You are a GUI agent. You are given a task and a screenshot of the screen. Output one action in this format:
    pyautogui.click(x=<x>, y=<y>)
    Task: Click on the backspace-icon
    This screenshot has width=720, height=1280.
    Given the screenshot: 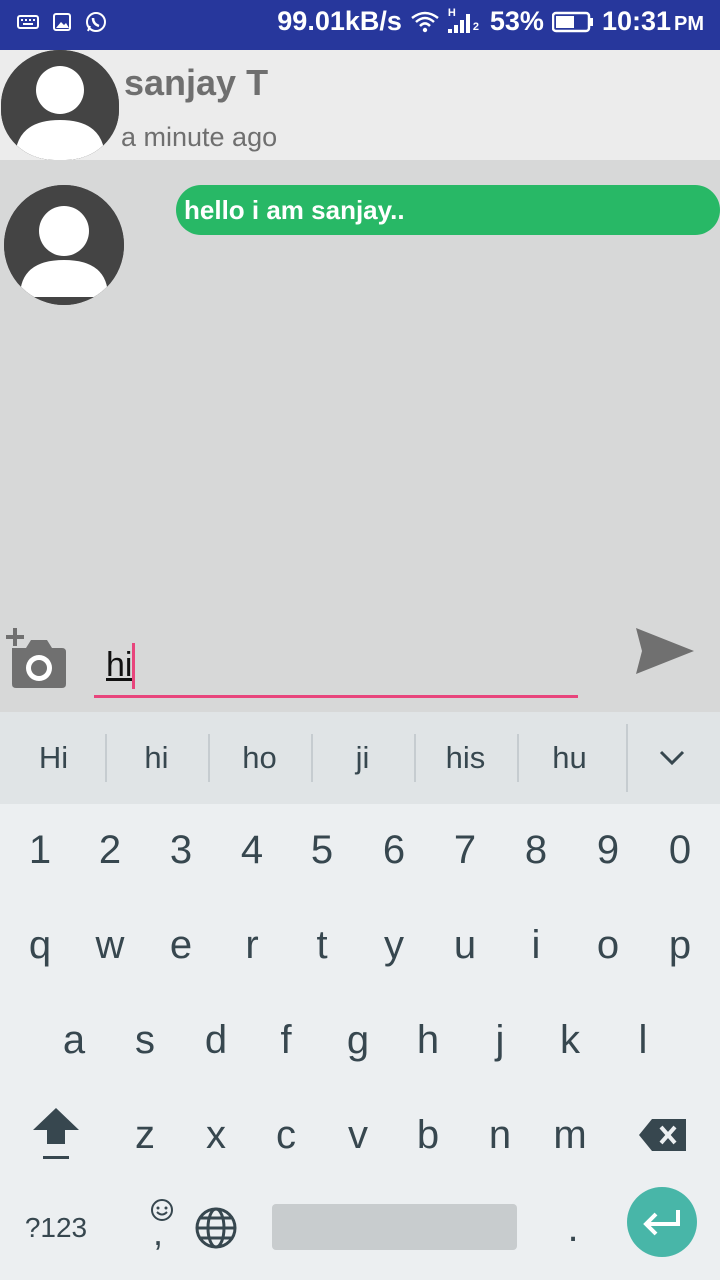 What is the action you would take?
    pyautogui.click(x=662, y=1135)
    